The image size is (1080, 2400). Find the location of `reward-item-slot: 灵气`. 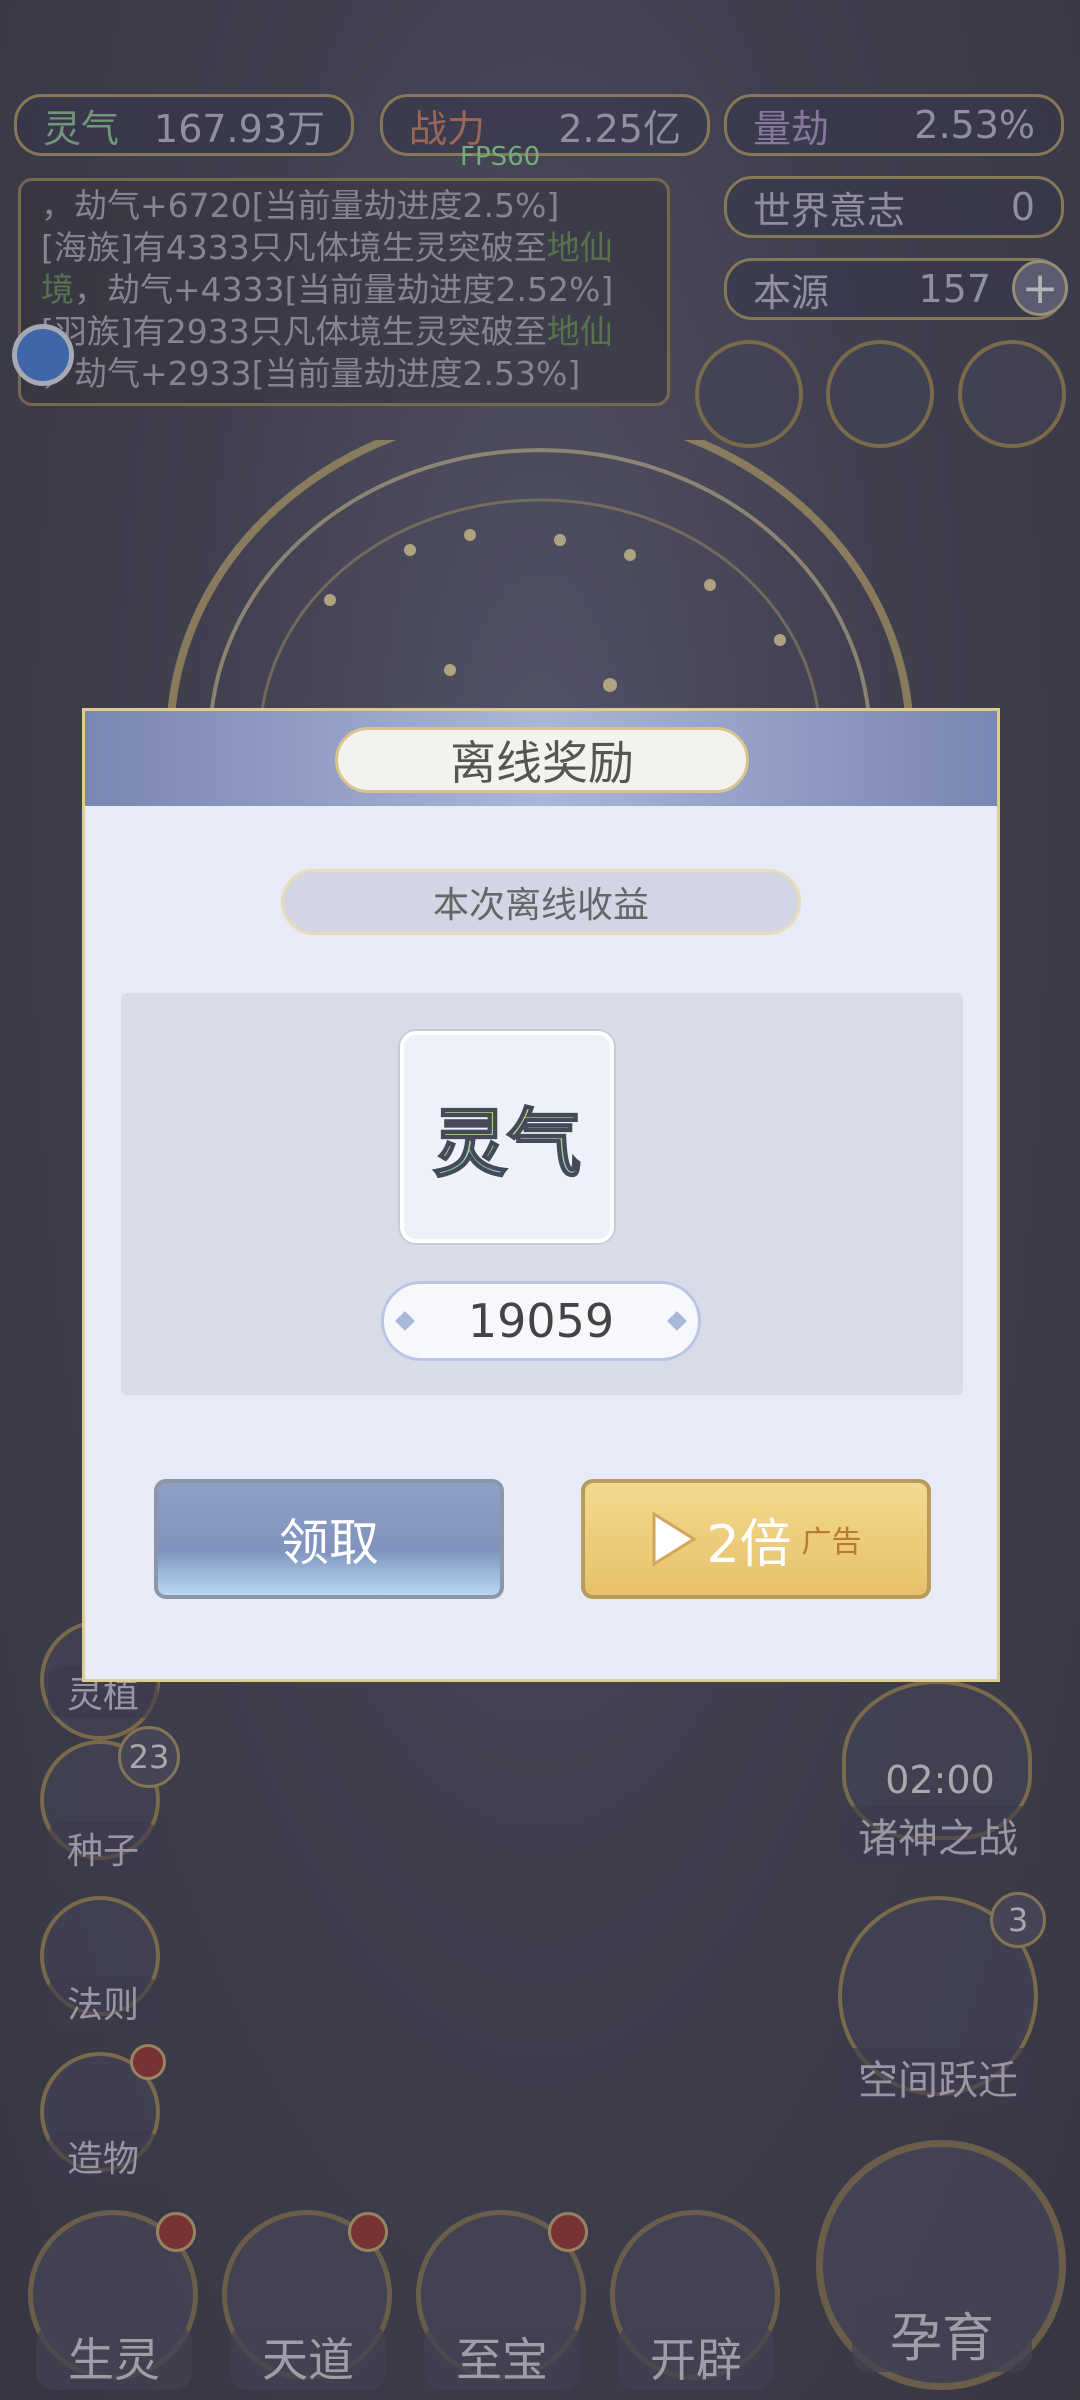

reward-item-slot: 灵气 is located at coordinates (507, 1137).